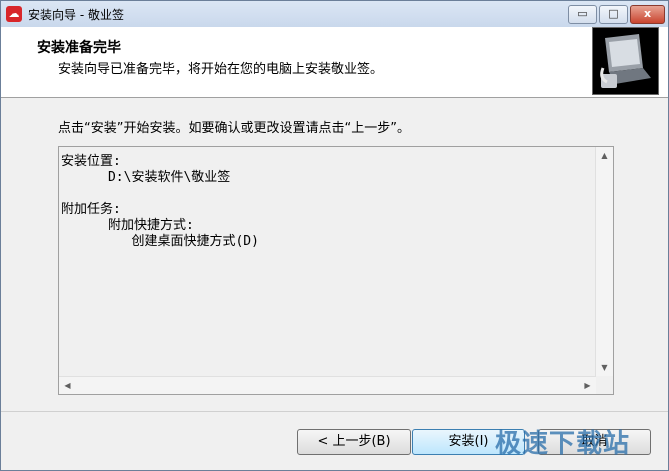 The height and width of the screenshot is (471, 669). I want to click on scroll-left-icon: ◀, so click(67, 385).